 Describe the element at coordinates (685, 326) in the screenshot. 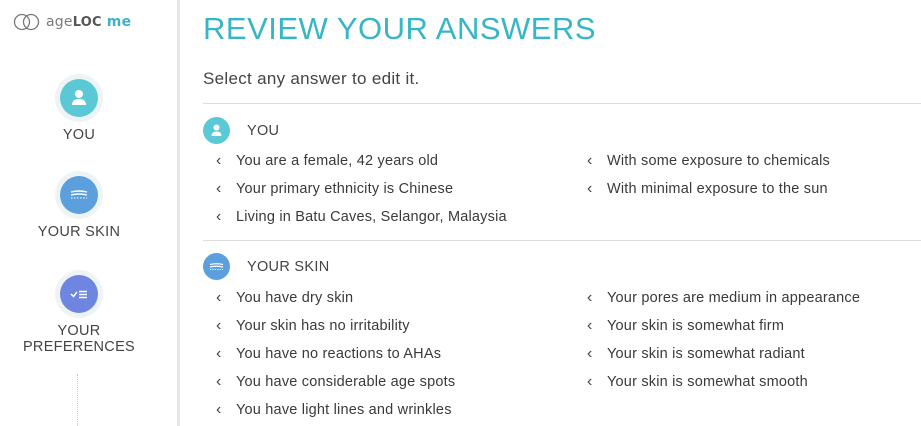

I see `answer-item: ‹ Your skin is somewhat firm` at that location.